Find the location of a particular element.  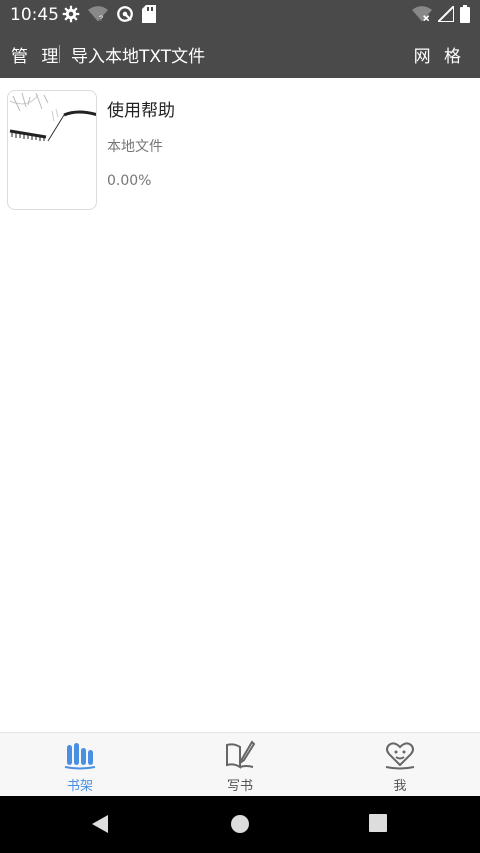

settings-icon is located at coordinates (71, 14).